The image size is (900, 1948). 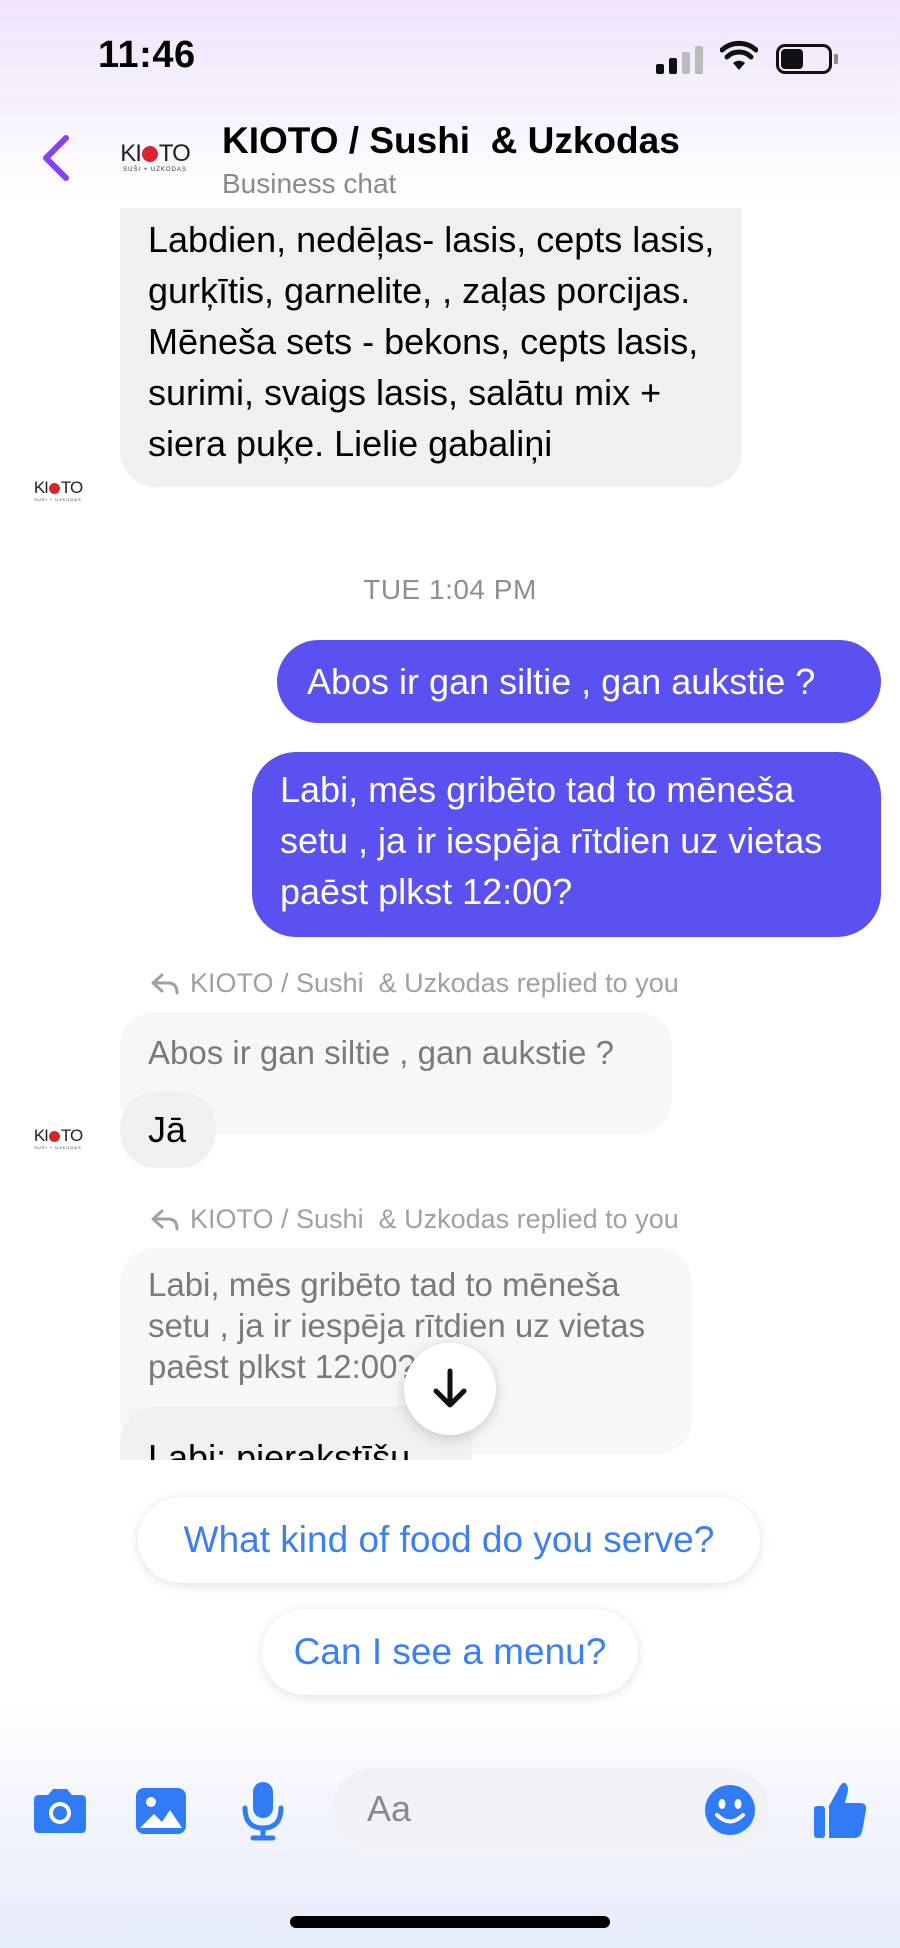 I want to click on image-icon, so click(x=161, y=1811).